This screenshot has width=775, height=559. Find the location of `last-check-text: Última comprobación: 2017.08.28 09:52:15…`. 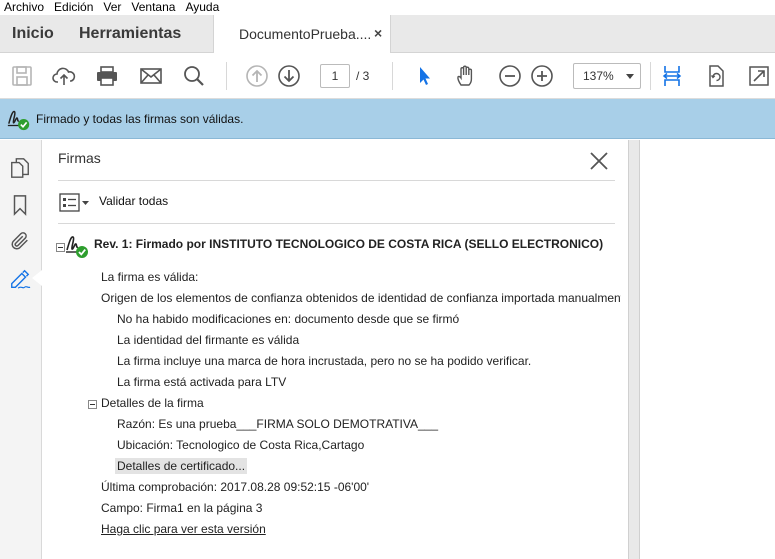

last-check-text: Última comprobación: 2017.08.28 09:52:15… is located at coordinates (235, 487).